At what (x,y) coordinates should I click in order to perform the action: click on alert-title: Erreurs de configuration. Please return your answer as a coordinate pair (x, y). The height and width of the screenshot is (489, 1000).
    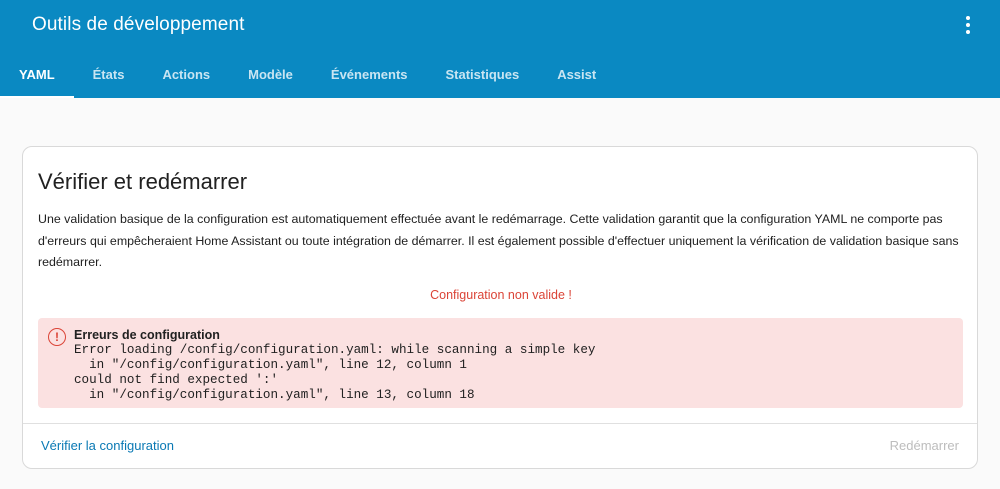
    Looking at the image, I should click on (147, 335).